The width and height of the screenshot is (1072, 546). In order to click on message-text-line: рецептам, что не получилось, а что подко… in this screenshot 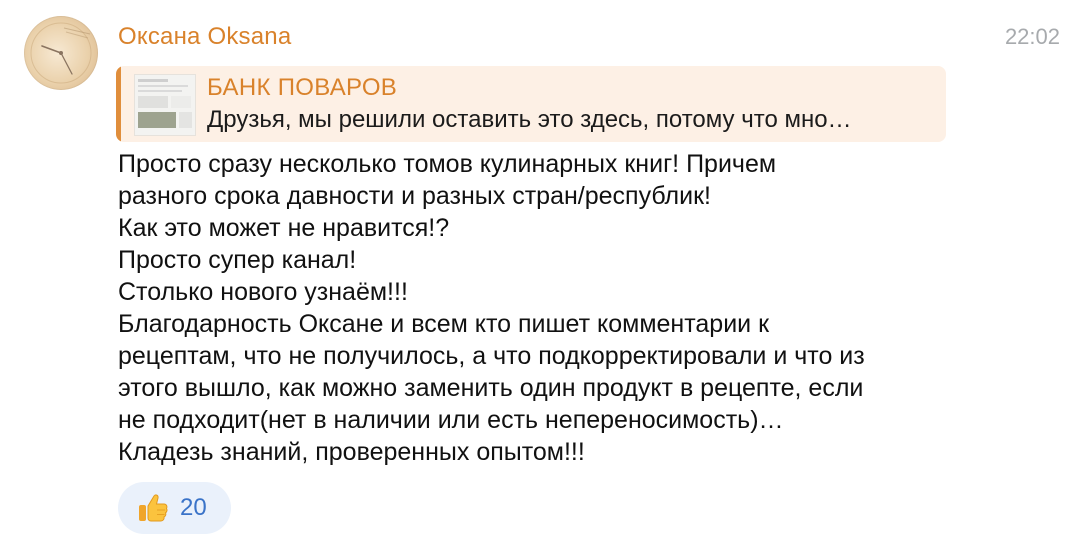, I will do `click(491, 356)`.